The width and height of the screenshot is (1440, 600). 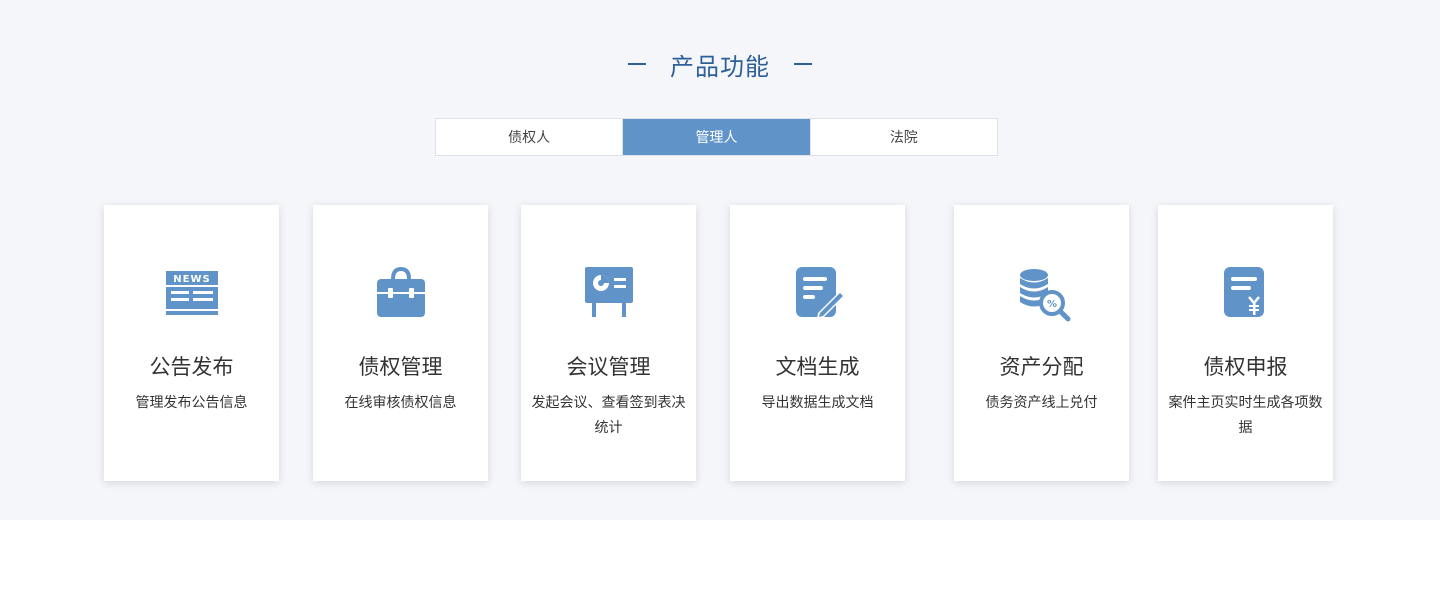 What do you see at coordinates (400, 367) in the screenshot?
I see `card-title: 债权管理` at bounding box center [400, 367].